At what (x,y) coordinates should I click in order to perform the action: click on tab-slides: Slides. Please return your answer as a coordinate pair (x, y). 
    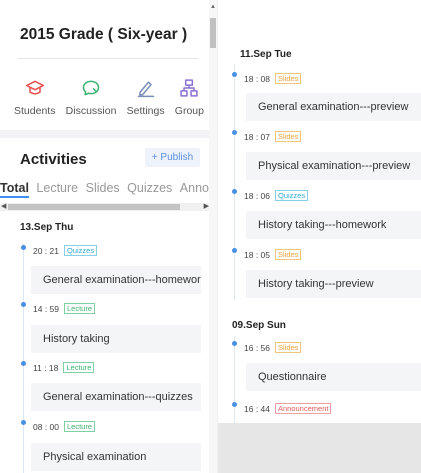
    Looking at the image, I should click on (103, 188).